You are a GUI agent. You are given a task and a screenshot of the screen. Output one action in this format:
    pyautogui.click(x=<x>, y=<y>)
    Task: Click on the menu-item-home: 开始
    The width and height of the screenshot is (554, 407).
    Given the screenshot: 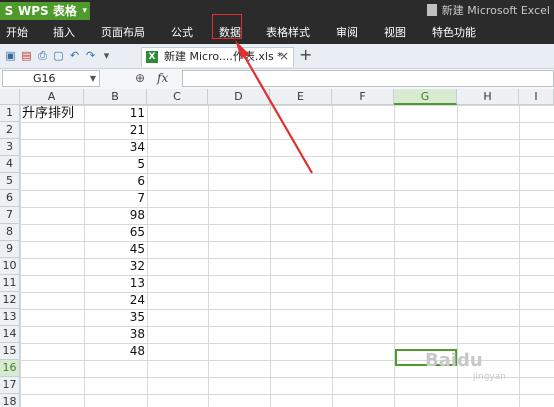 What is the action you would take?
    pyautogui.click(x=17, y=33)
    